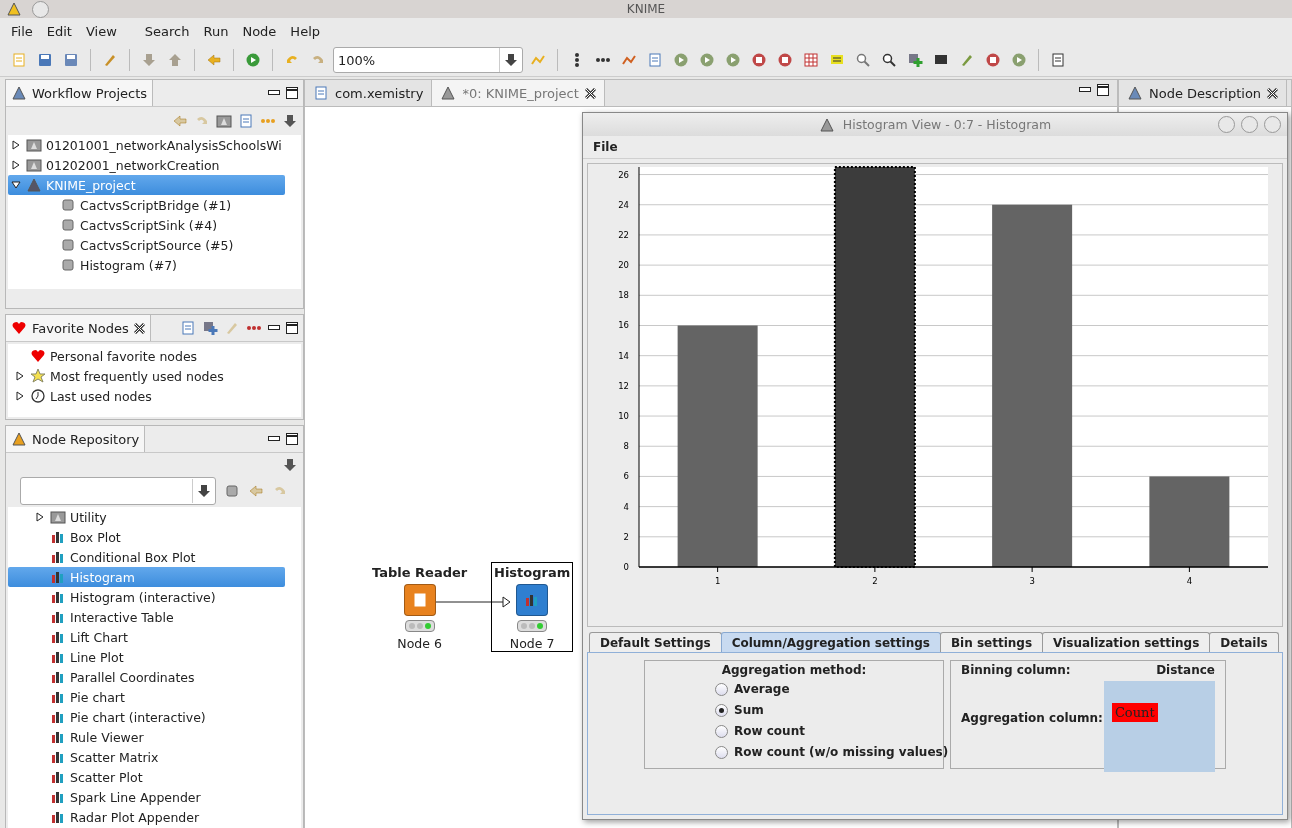  What do you see at coordinates (146, 537) in the screenshot?
I see `tree-item: Box Plot` at bounding box center [146, 537].